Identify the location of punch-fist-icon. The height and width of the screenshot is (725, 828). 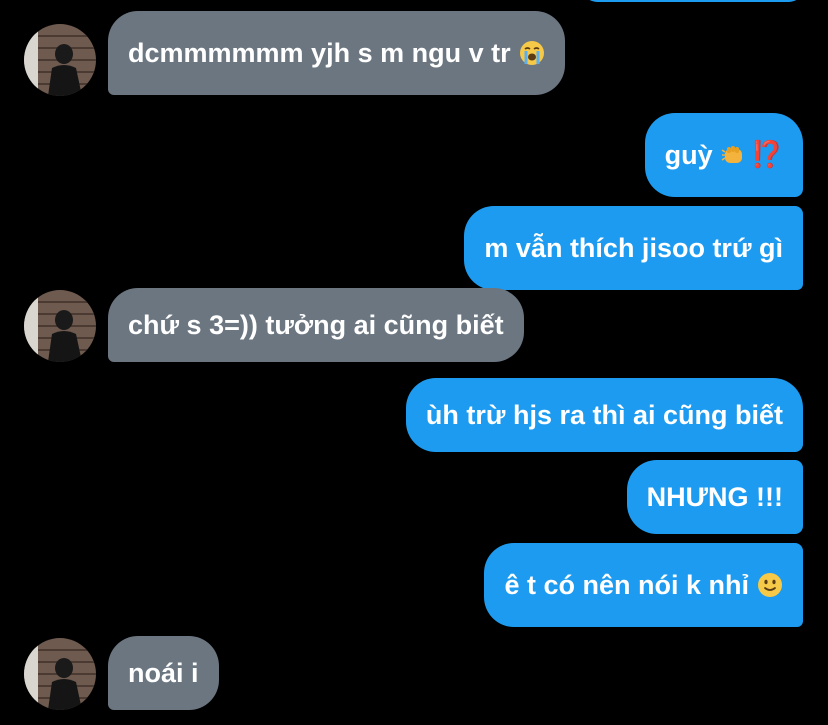
(734, 155).